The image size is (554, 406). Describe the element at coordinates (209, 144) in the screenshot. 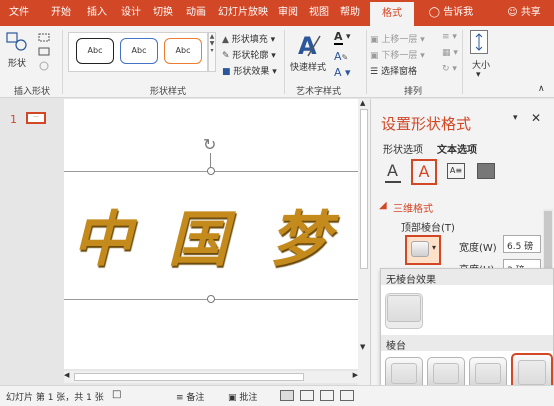

I see `rotate-handle-icon: ↻` at that location.